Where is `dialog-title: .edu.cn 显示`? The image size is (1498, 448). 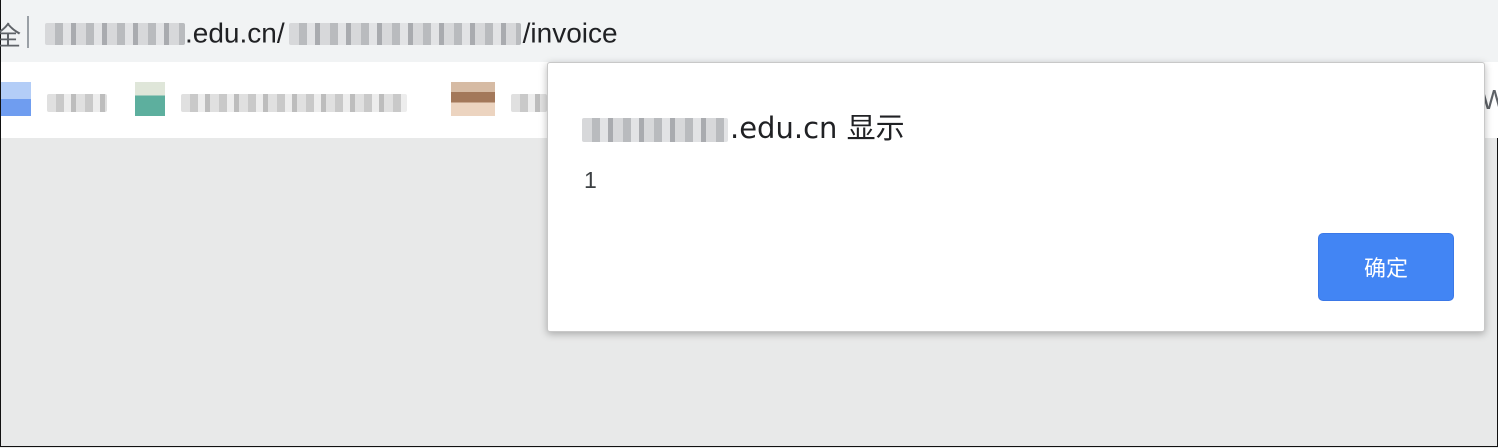 dialog-title: .edu.cn 显示 is located at coordinates (743, 126).